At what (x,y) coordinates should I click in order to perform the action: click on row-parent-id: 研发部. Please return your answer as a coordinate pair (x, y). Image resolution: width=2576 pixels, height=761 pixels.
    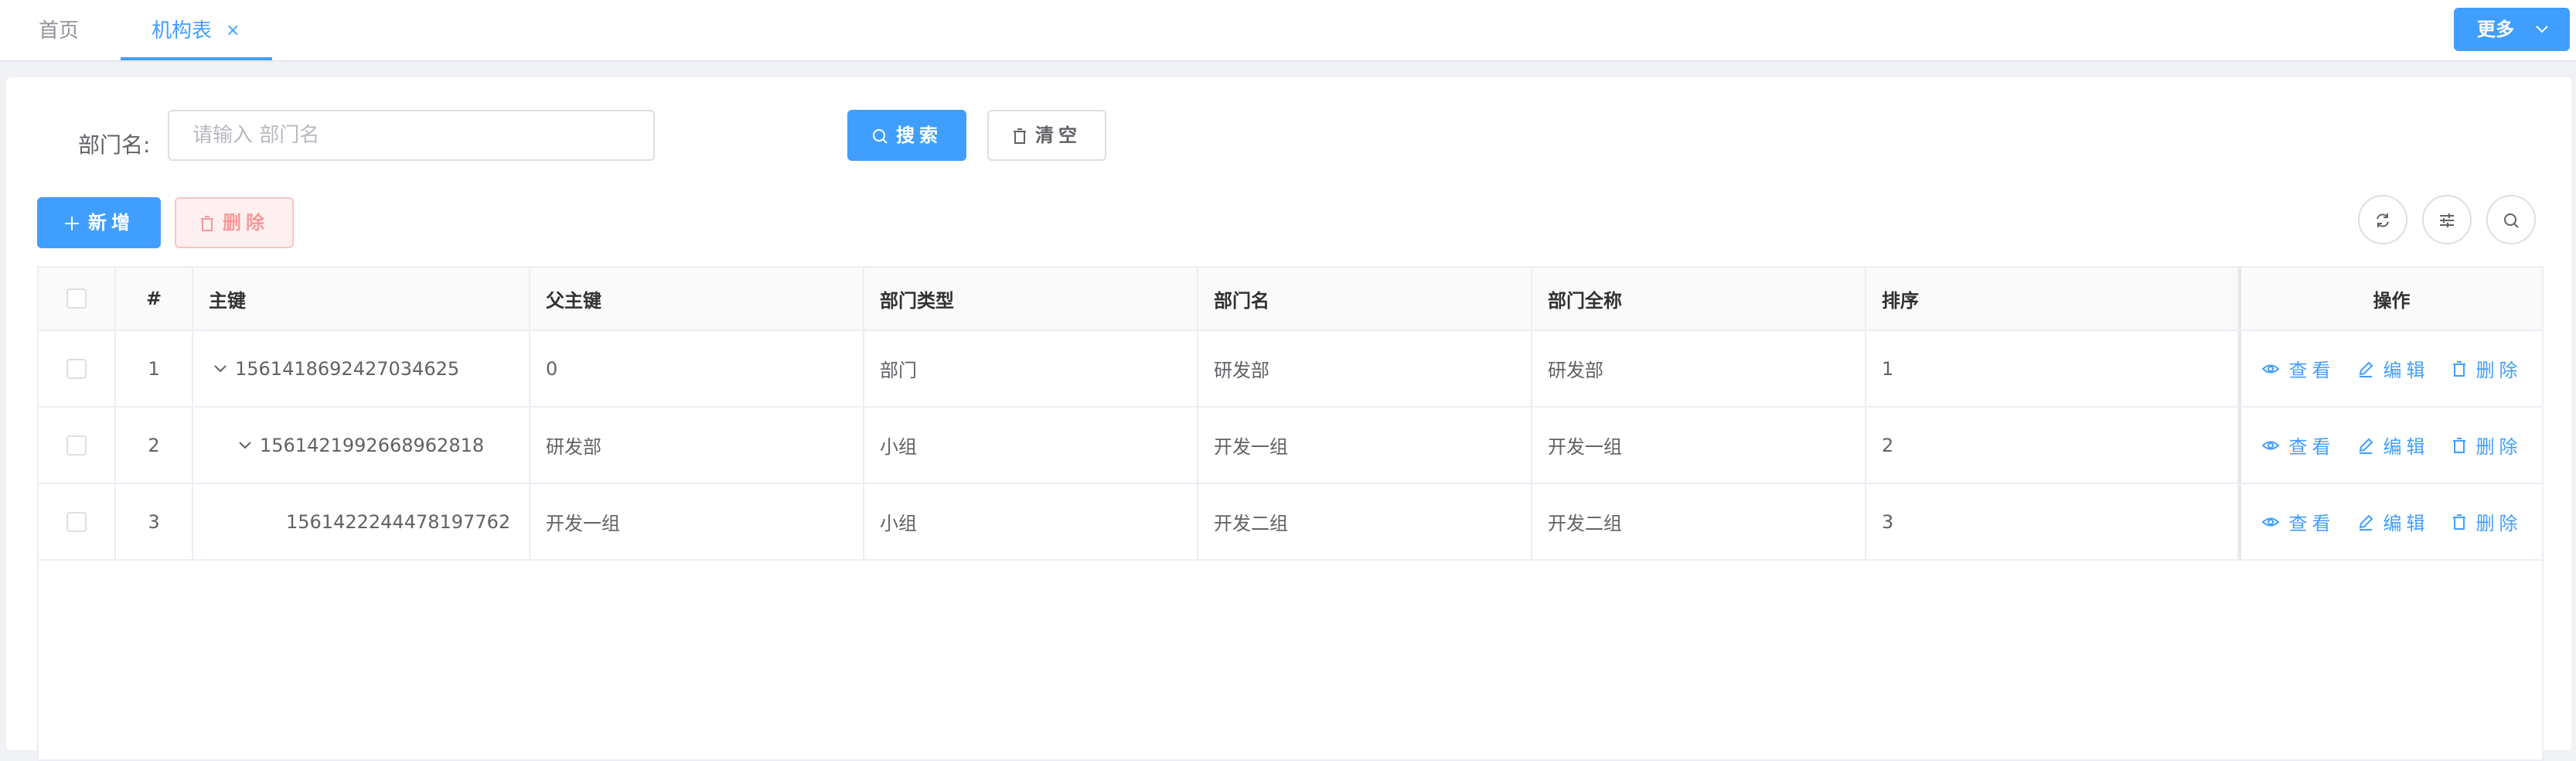
    Looking at the image, I should click on (697, 445).